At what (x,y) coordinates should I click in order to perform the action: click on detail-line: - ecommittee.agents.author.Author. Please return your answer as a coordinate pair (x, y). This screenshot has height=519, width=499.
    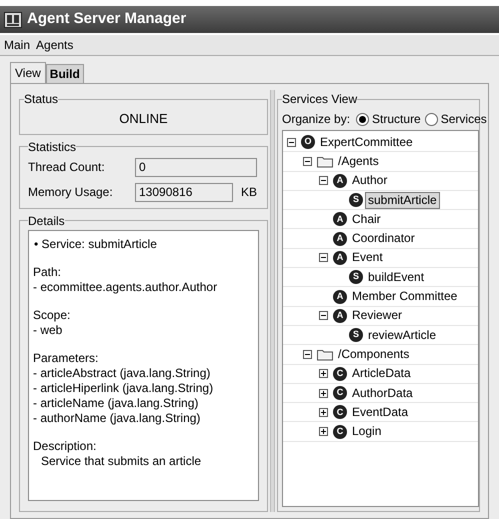
    Looking at the image, I should click on (125, 287).